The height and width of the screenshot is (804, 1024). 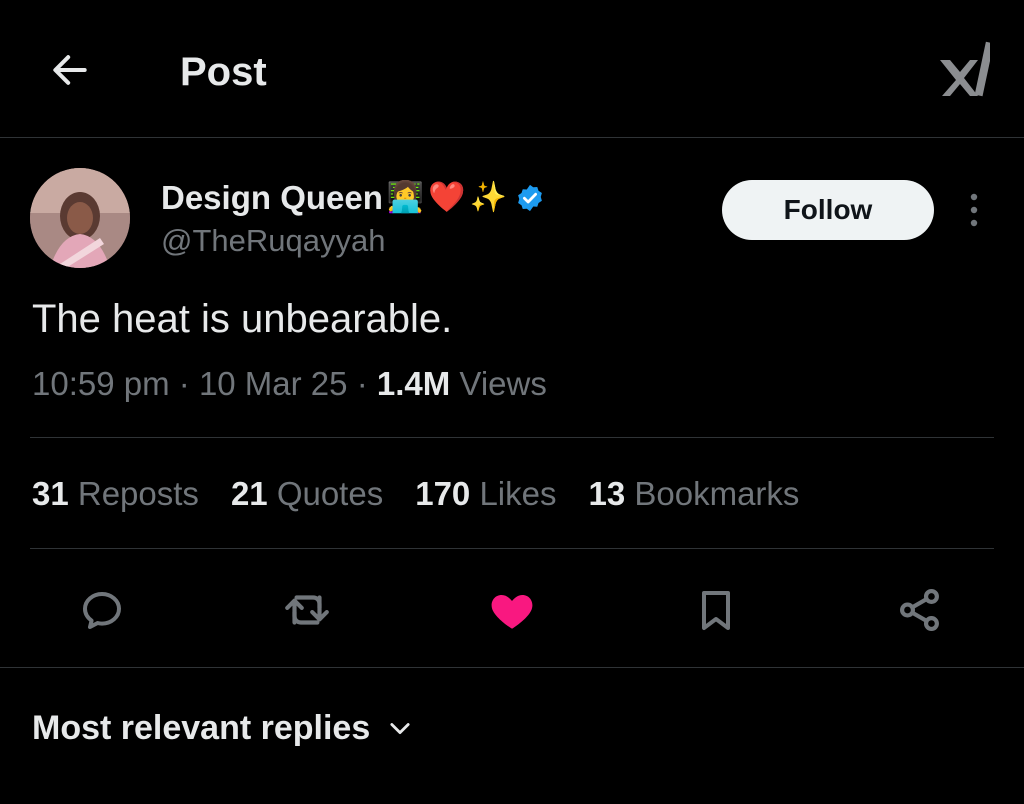 What do you see at coordinates (138, 493) in the screenshot?
I see `reposts-label: Reposts` at bounding box center [138, 493].